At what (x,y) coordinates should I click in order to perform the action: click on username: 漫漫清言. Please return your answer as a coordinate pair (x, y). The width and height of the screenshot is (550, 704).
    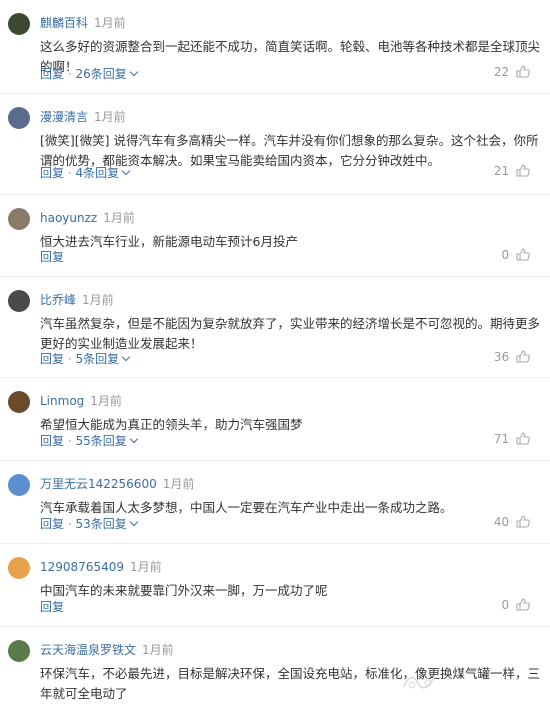
    Looking at the image, I should click on (64, 117).